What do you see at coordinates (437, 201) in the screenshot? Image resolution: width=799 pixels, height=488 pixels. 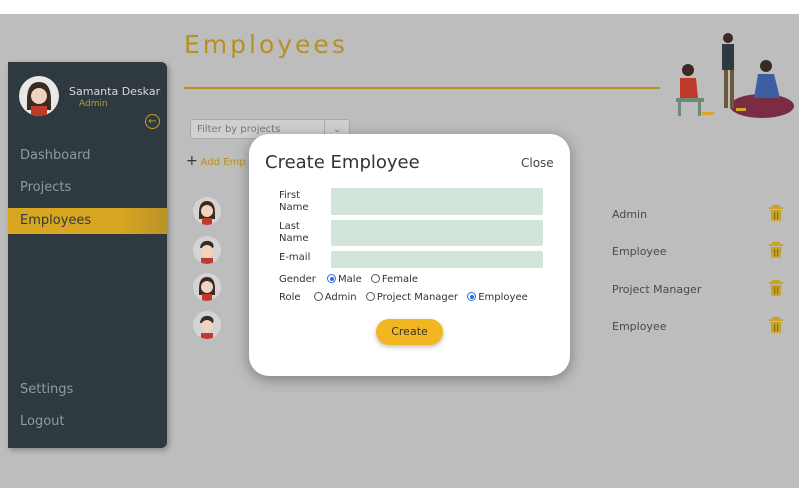 I see `first-name-field` at bounding box center [437, 201].